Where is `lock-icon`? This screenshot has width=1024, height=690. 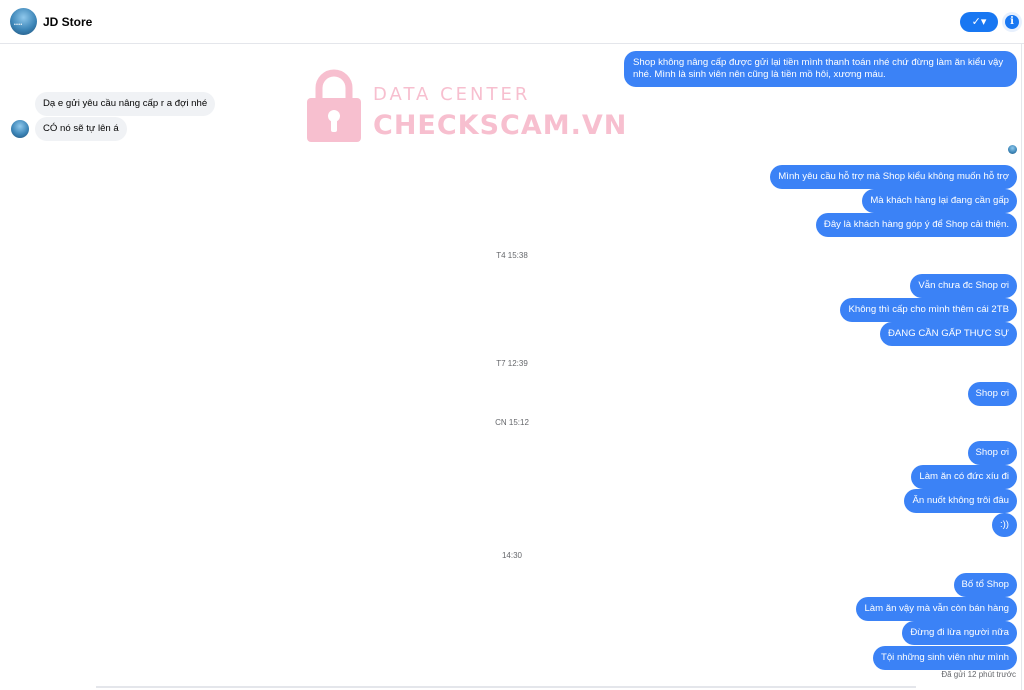
lock-icon is located at coordinates (334, 105).